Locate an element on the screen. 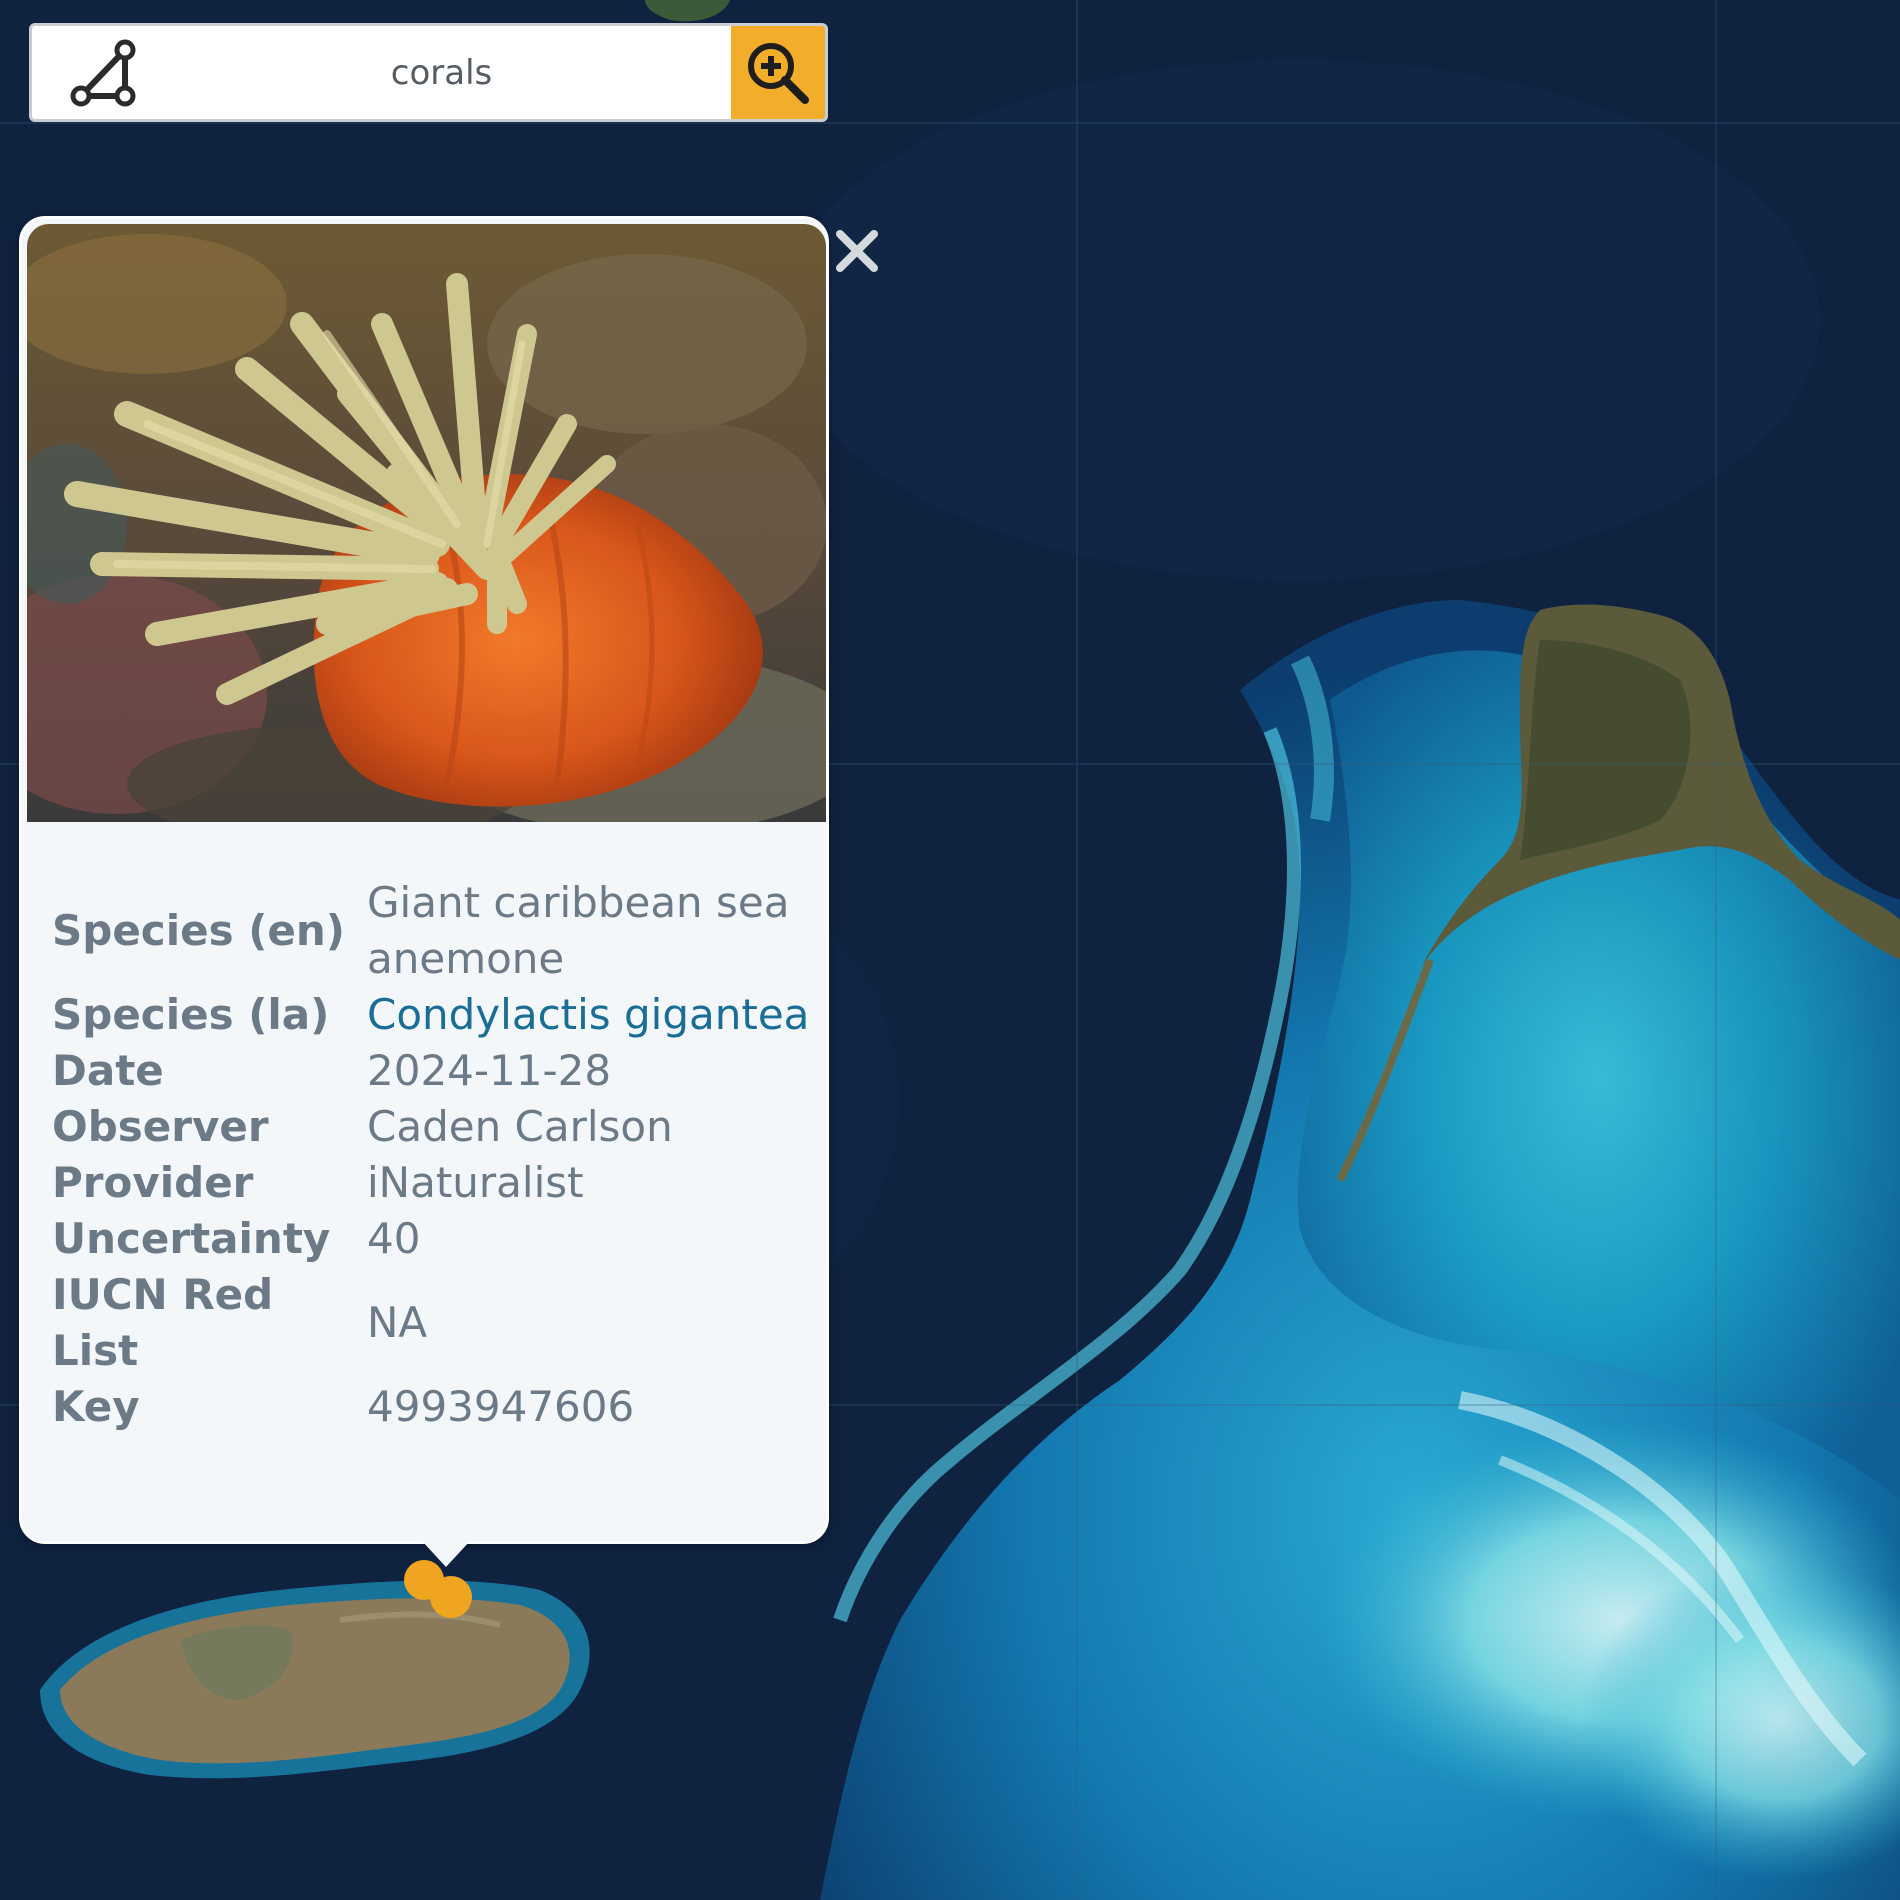 This screenshot has height=1900, width=1900. search-input is located at coordinates (451, 72).